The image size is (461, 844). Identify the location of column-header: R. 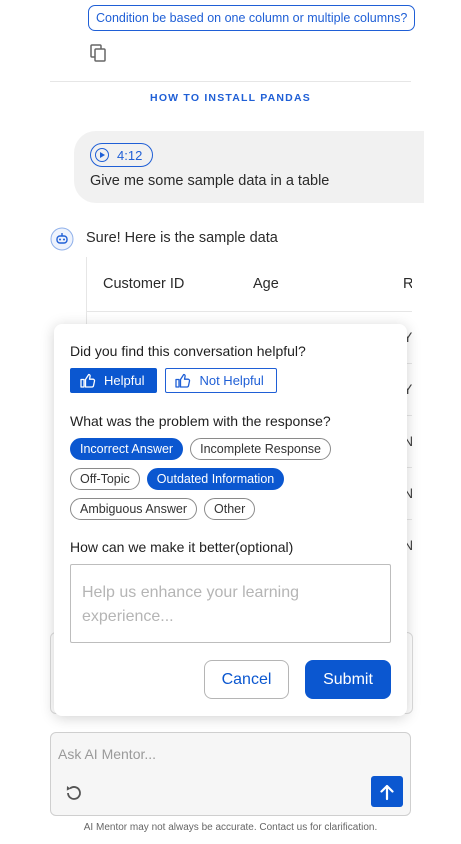
(407, 284).